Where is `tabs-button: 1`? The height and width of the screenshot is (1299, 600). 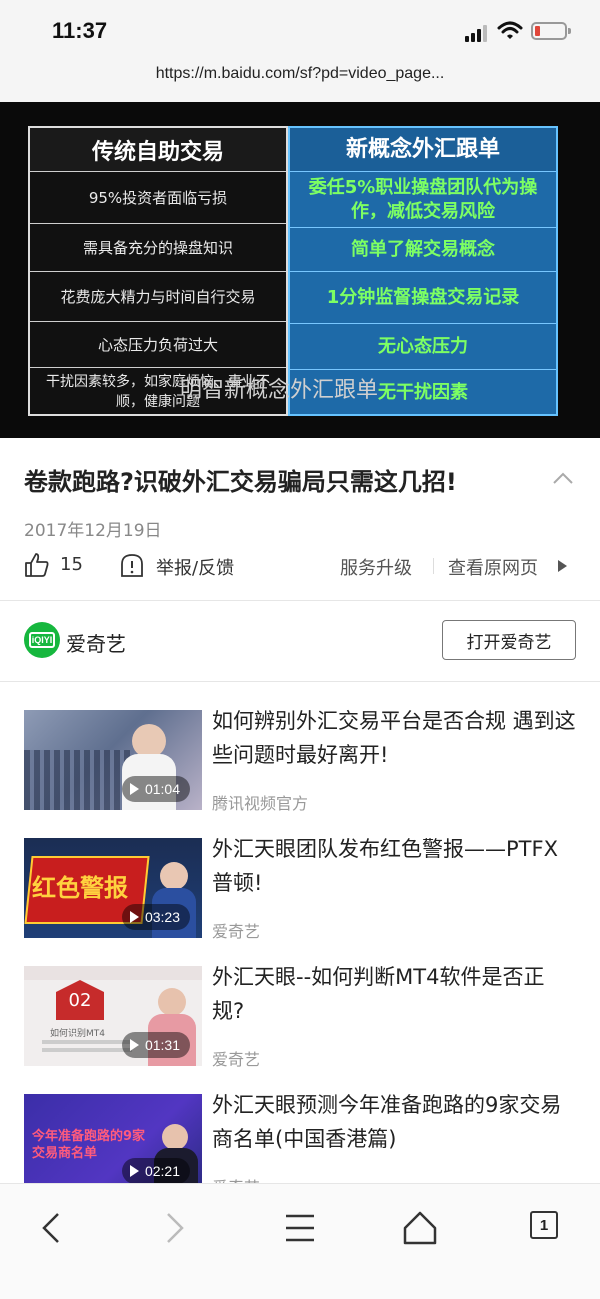
tabs-button: 1 is located at coordinates (544, 1225).